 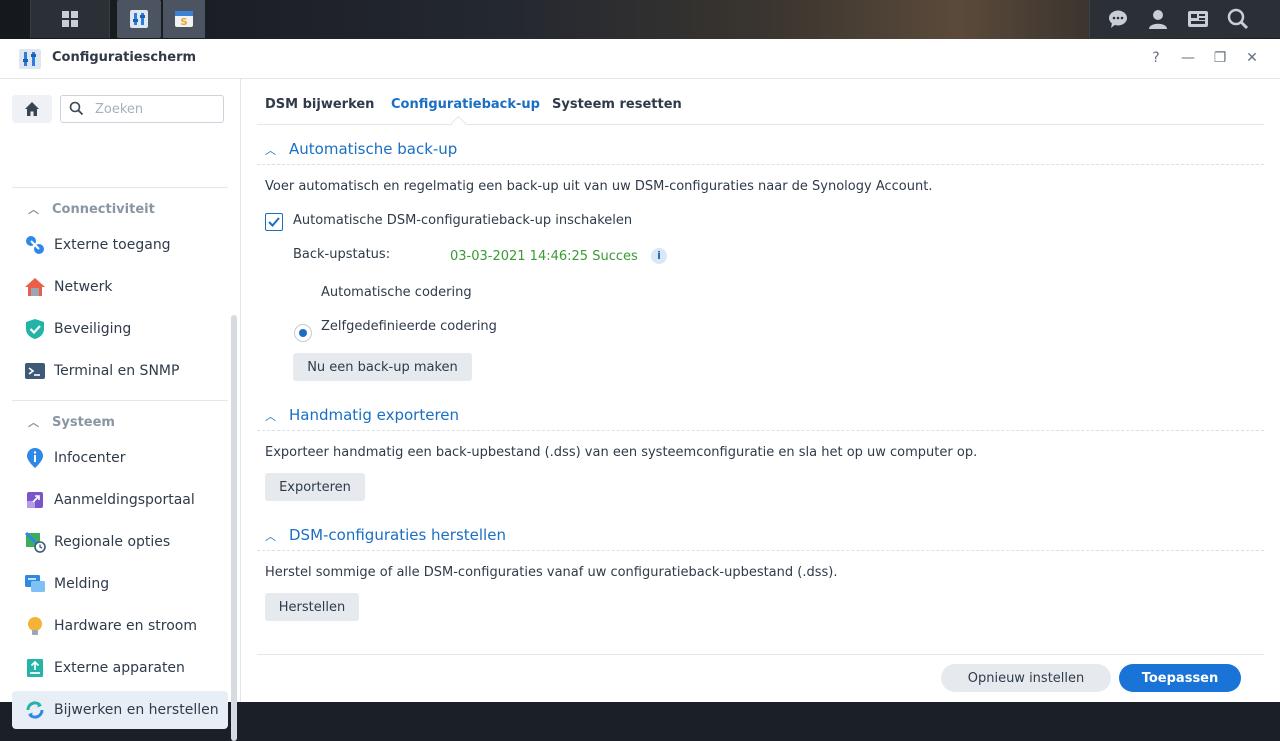 I want to click on backup-now-button: Nu een back-up maken, so click(x=382, y=367).